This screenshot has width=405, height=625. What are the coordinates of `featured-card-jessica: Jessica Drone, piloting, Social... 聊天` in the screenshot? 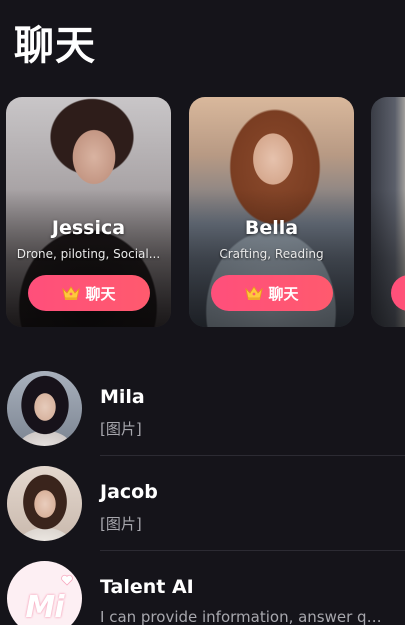 It's located at (88, 212).